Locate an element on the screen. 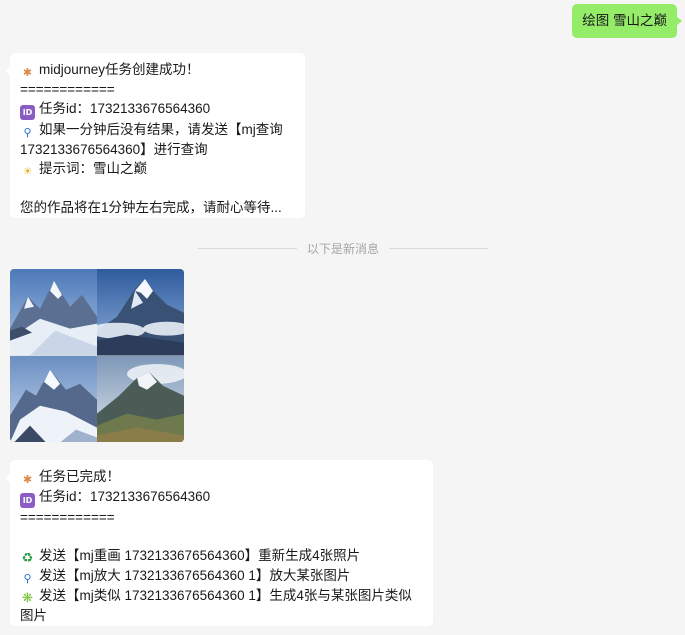  message-line: ☀ 提示词：雪山之巅 is located at coordinates (157, 169).